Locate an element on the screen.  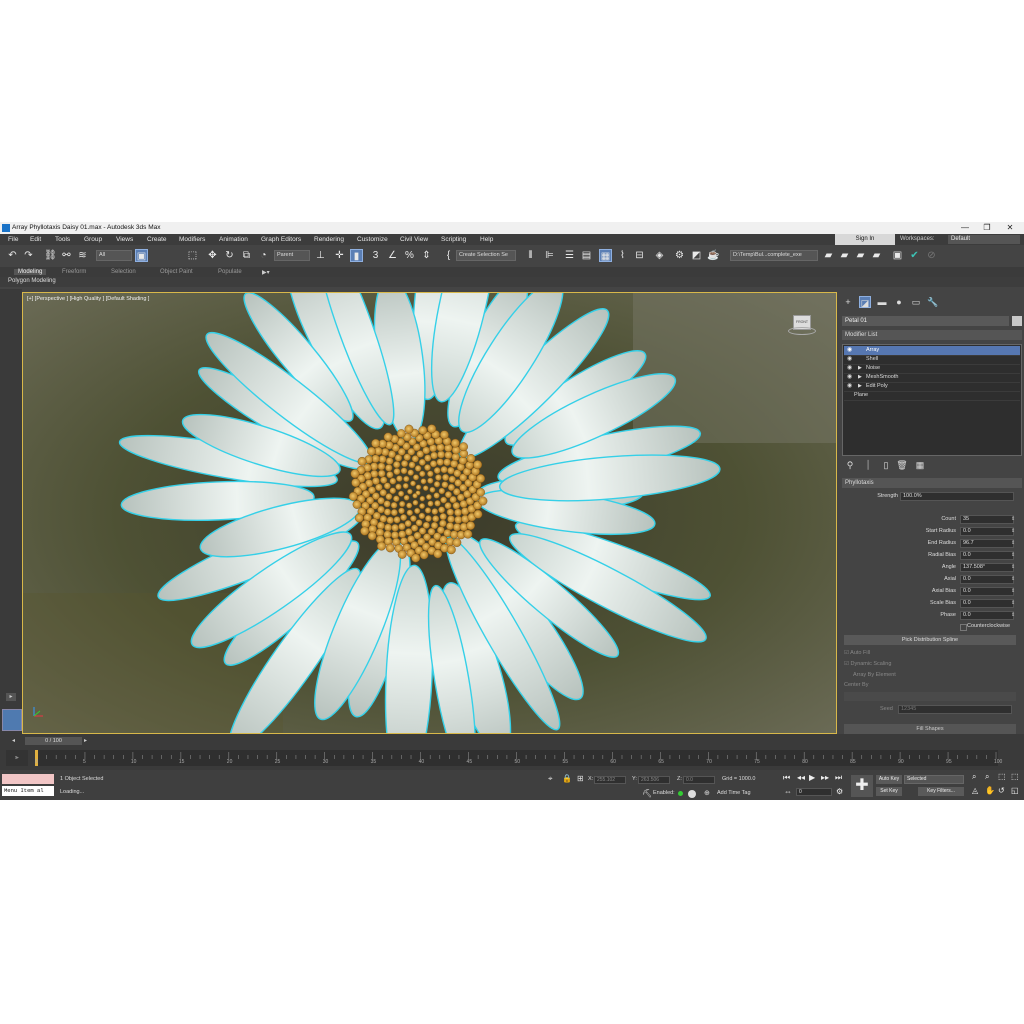
spinner-snap-icon: ⇕ is located at coordinates (426, 255).